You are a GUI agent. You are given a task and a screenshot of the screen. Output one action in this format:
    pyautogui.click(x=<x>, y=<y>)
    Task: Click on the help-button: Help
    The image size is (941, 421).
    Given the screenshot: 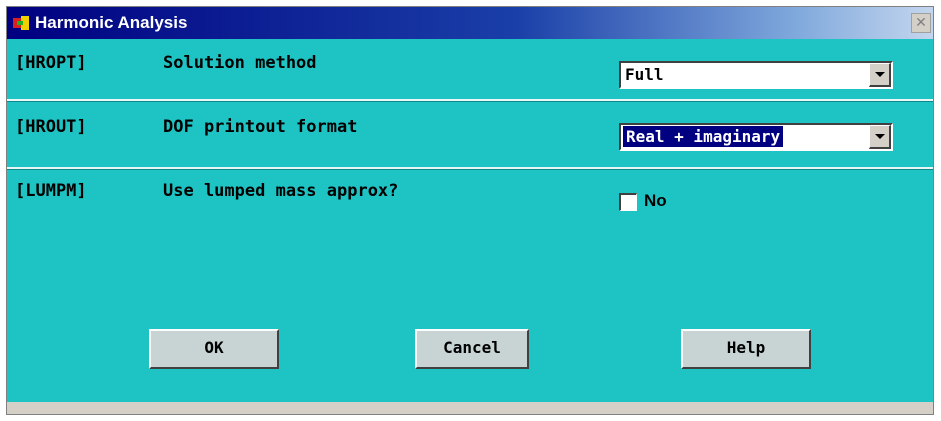 What is the action you would take?
    pyautogui.click(x=746, y=349)
    